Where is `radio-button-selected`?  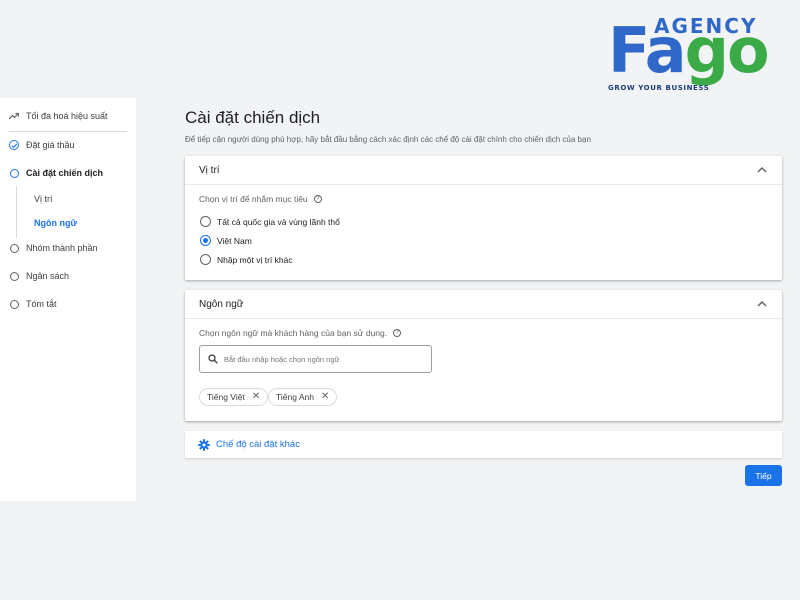
radio-button-selected is located at coordinates (205, 240).